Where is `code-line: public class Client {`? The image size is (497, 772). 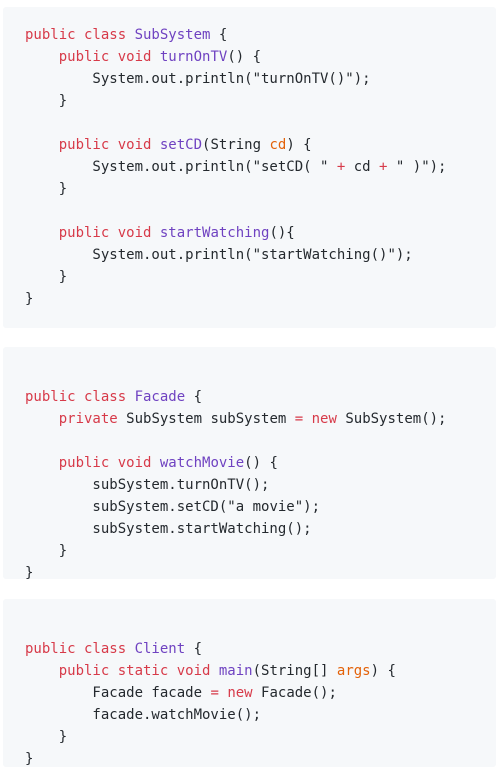
code-line: public class Client { is located at coordinates (260, 649).